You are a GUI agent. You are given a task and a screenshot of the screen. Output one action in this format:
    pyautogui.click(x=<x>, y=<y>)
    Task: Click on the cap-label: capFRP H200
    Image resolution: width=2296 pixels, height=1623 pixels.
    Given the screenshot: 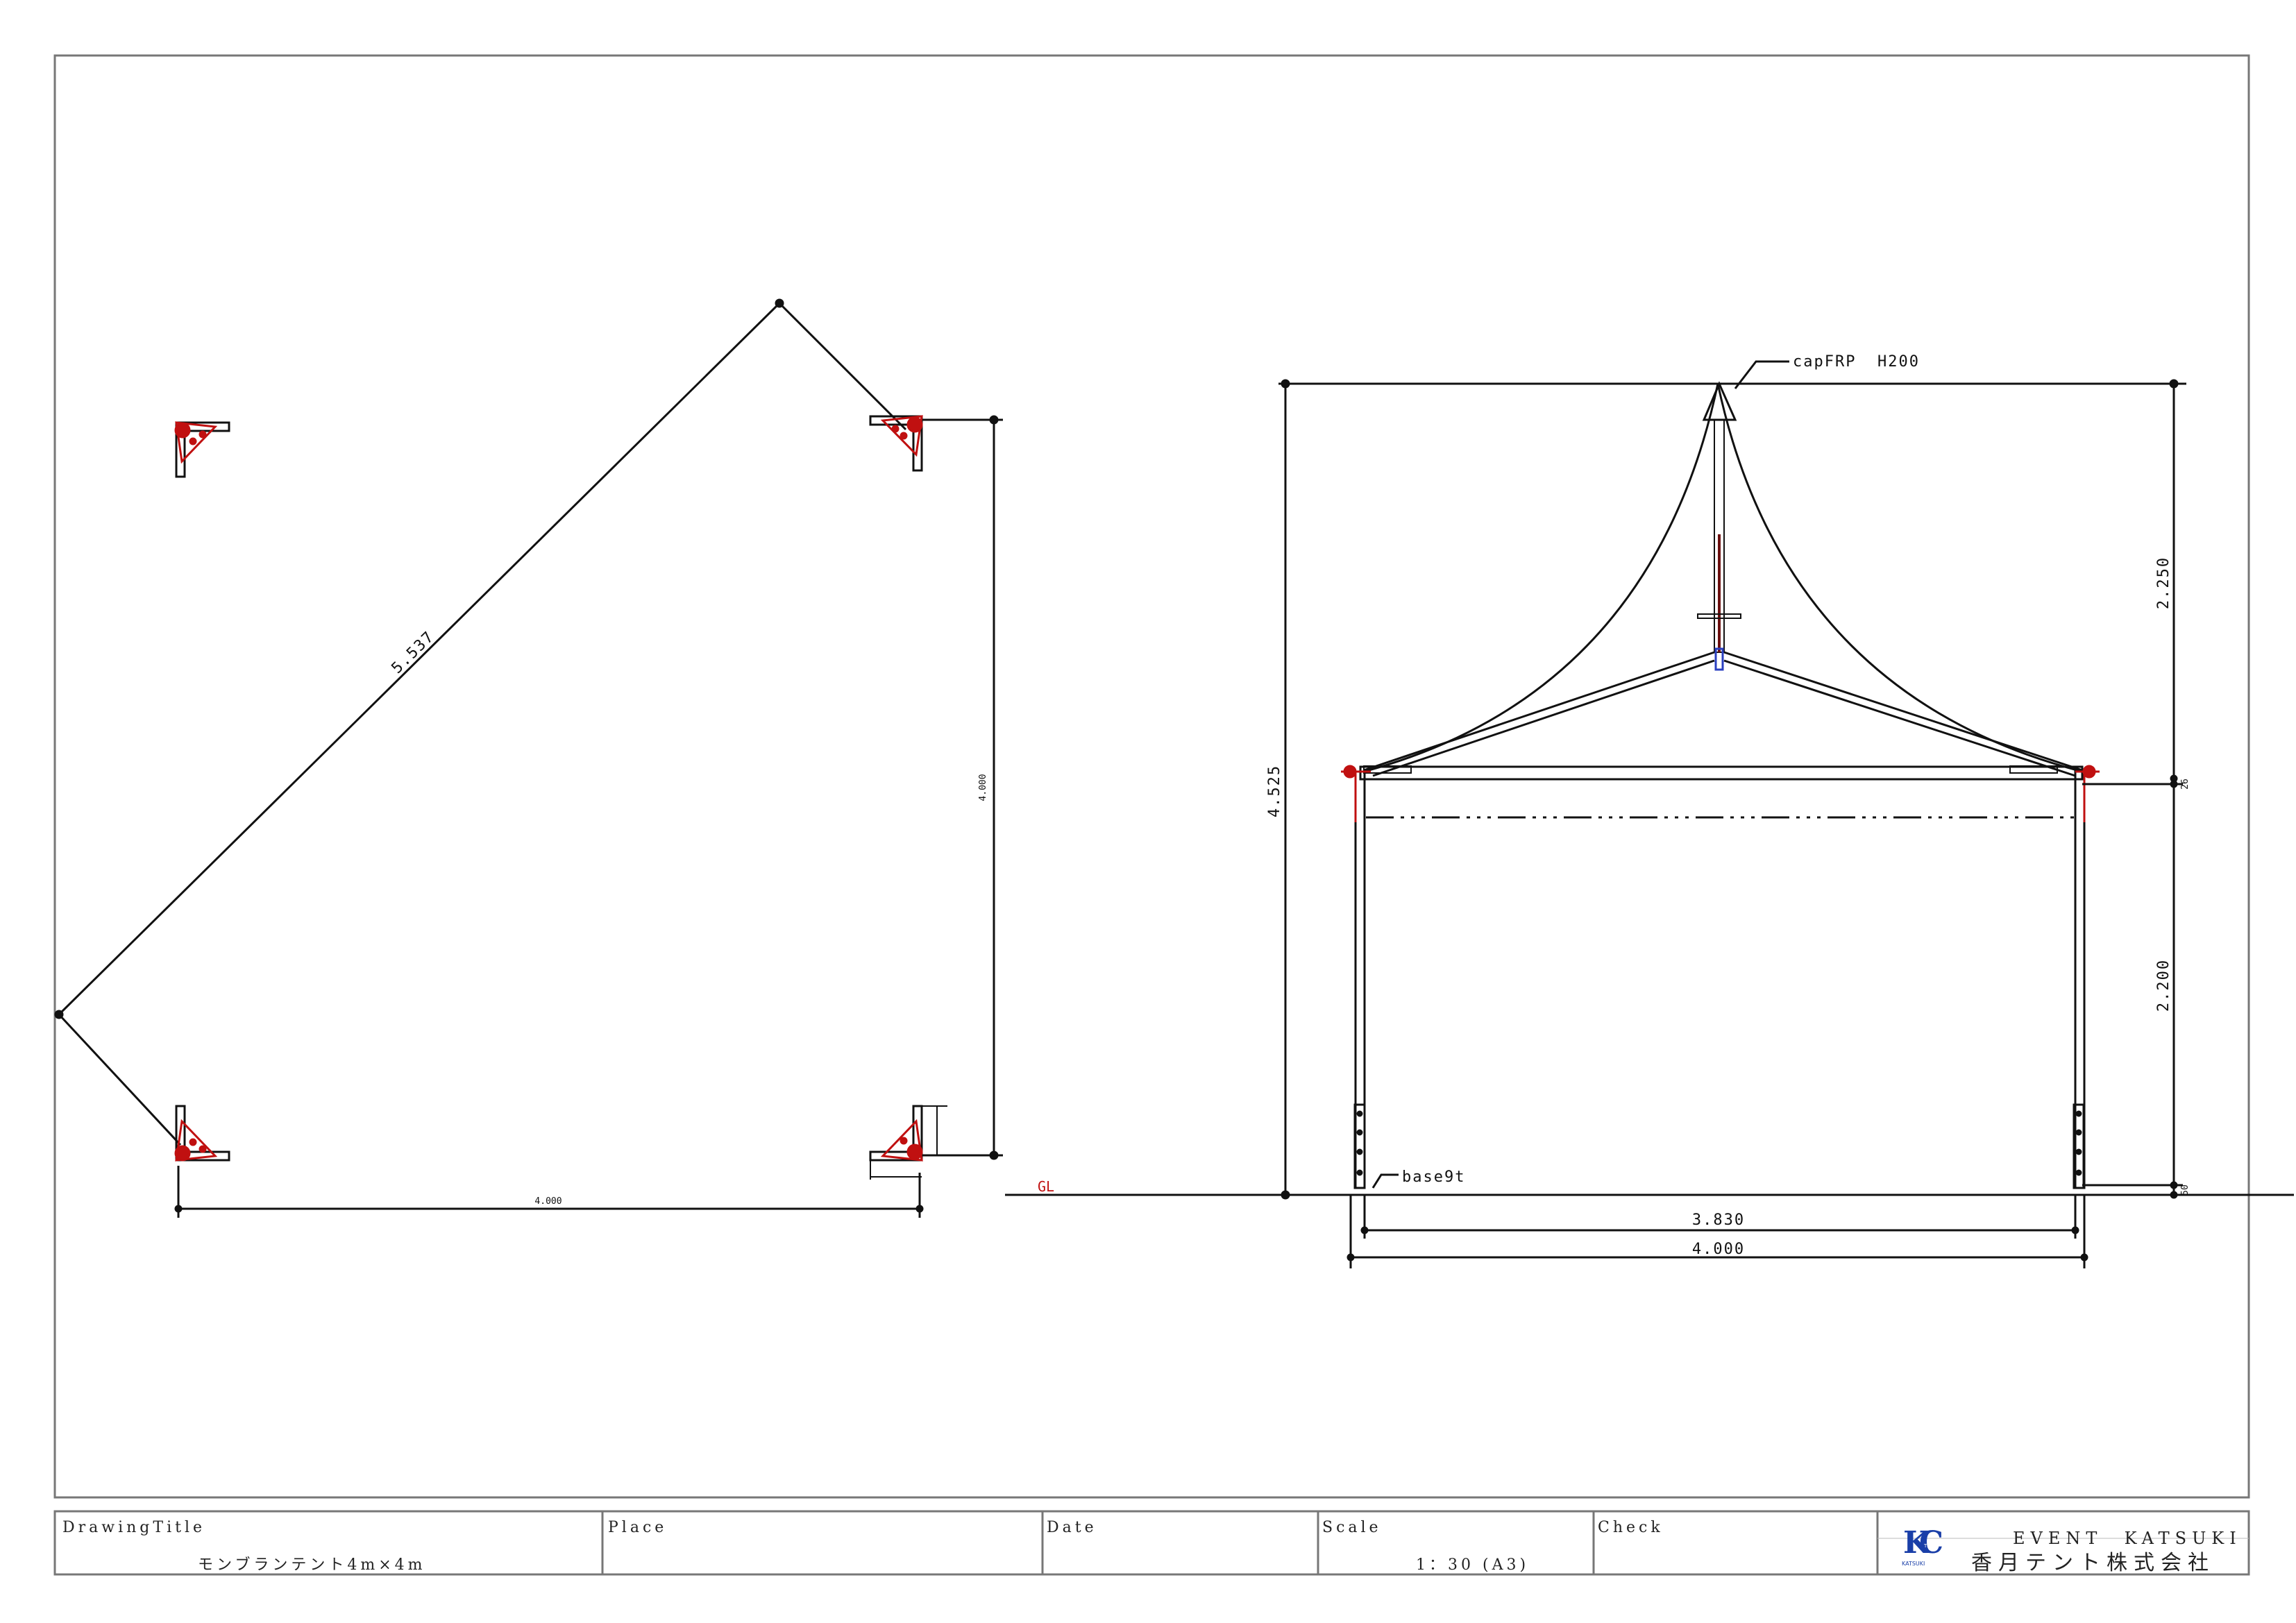 What is the action you would take?
    pyautogui.click(x=1857, y=362)
    